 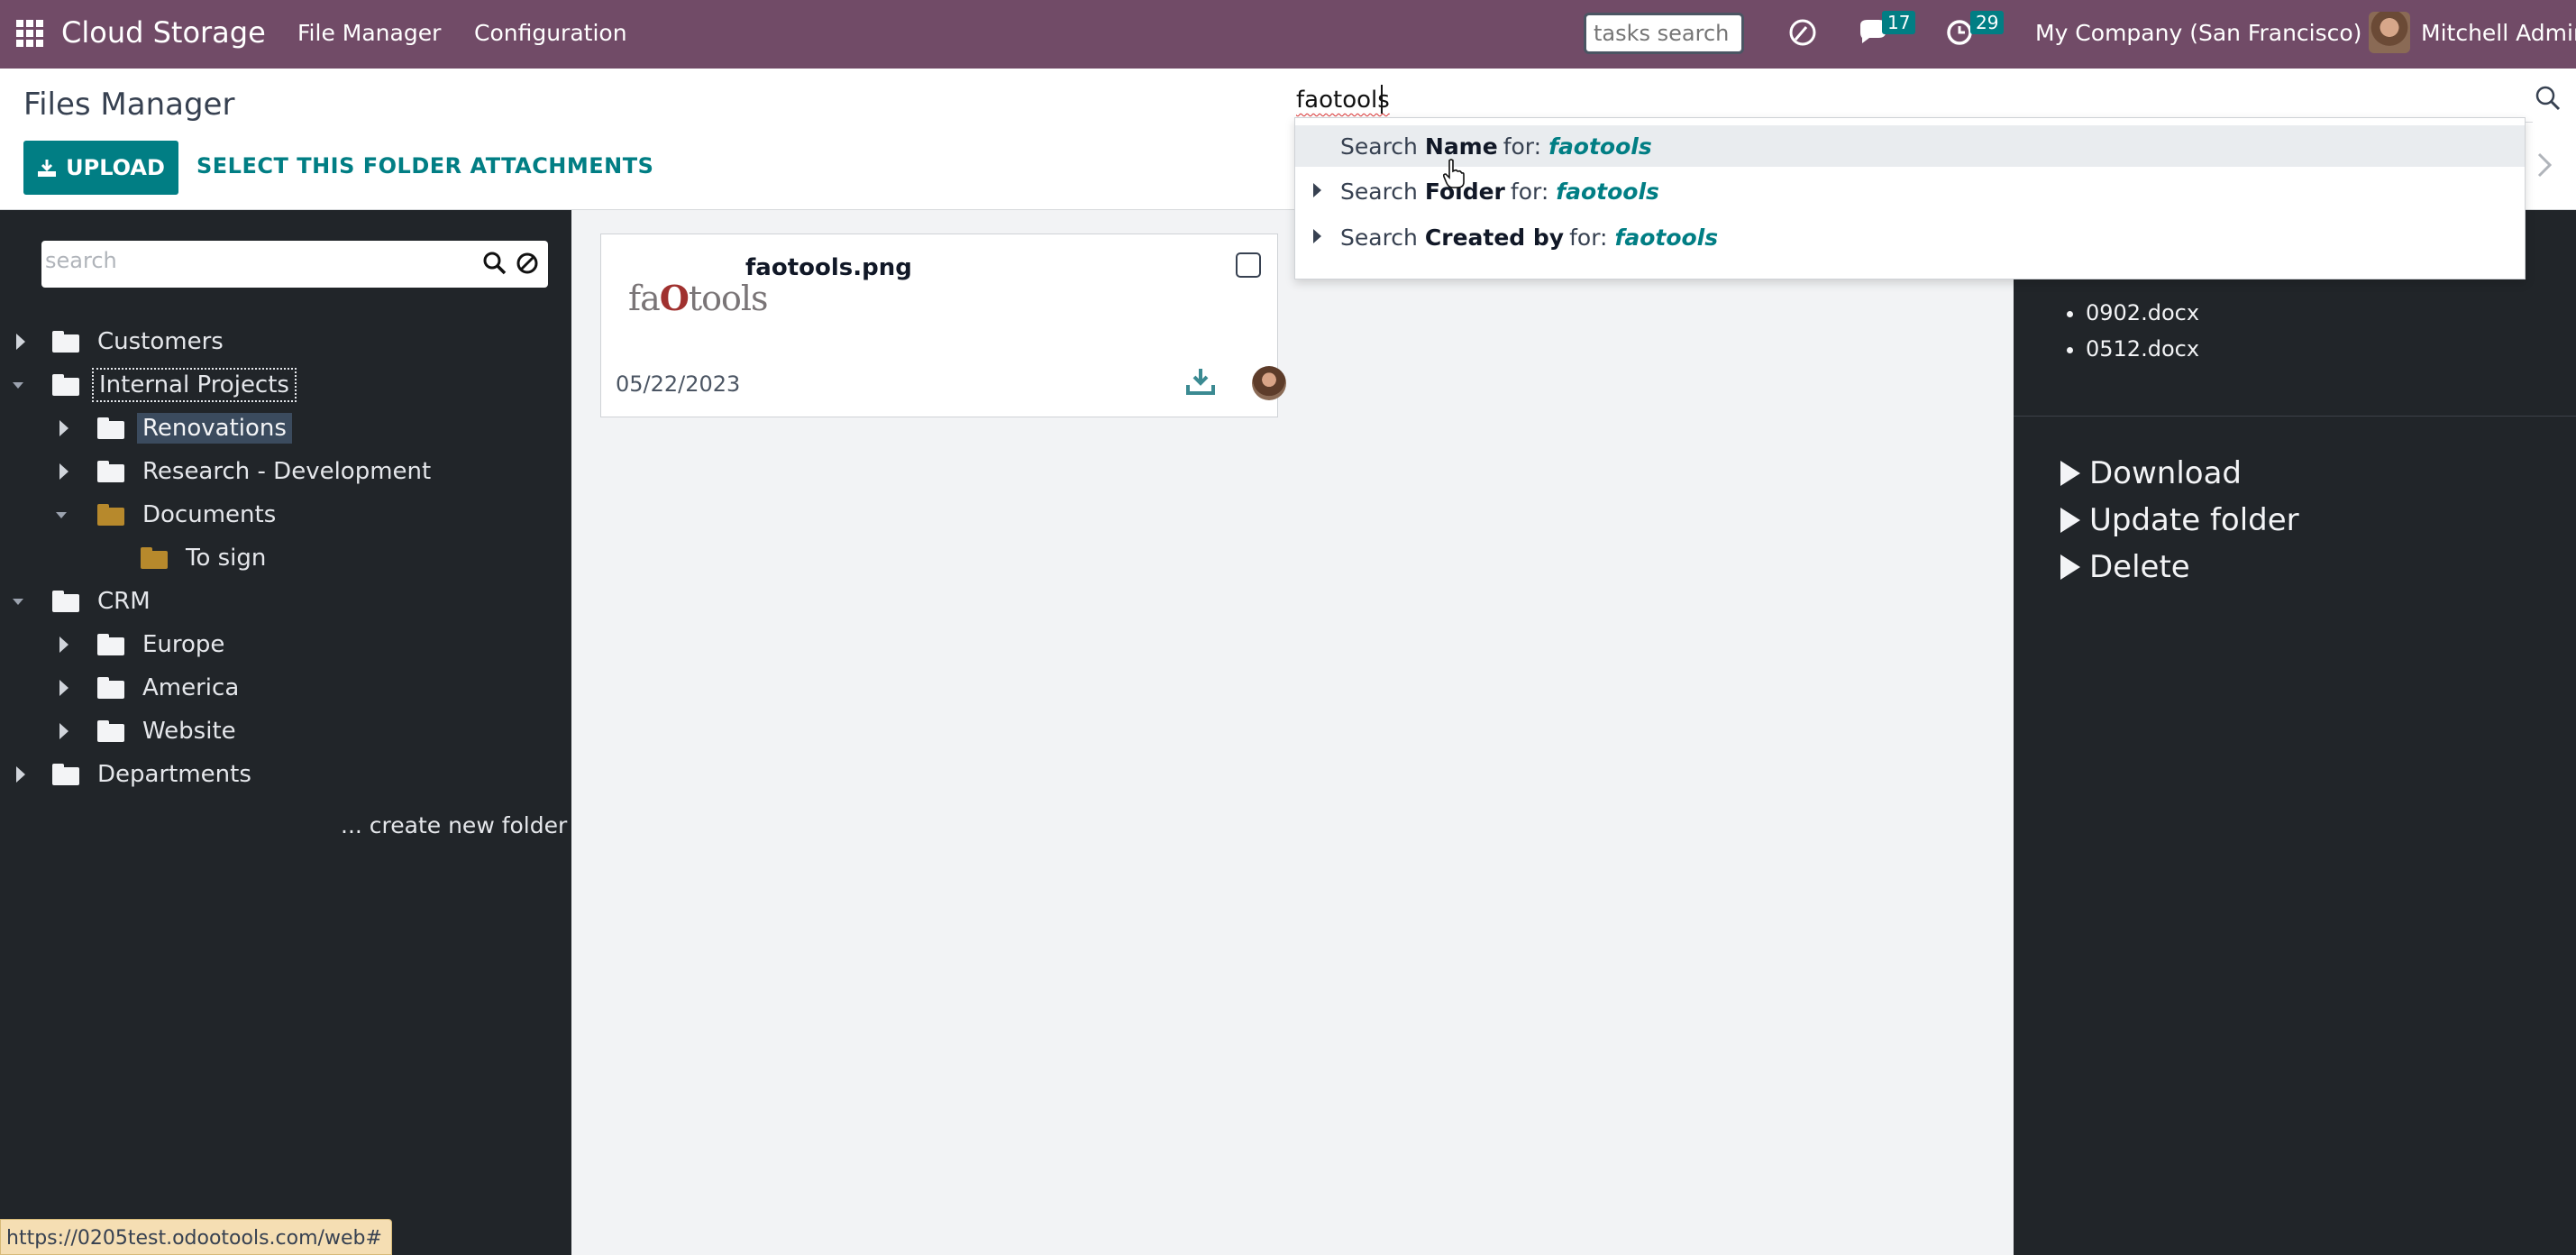 I want to click on action-label: Update folder, so click(x=2194, y=520).